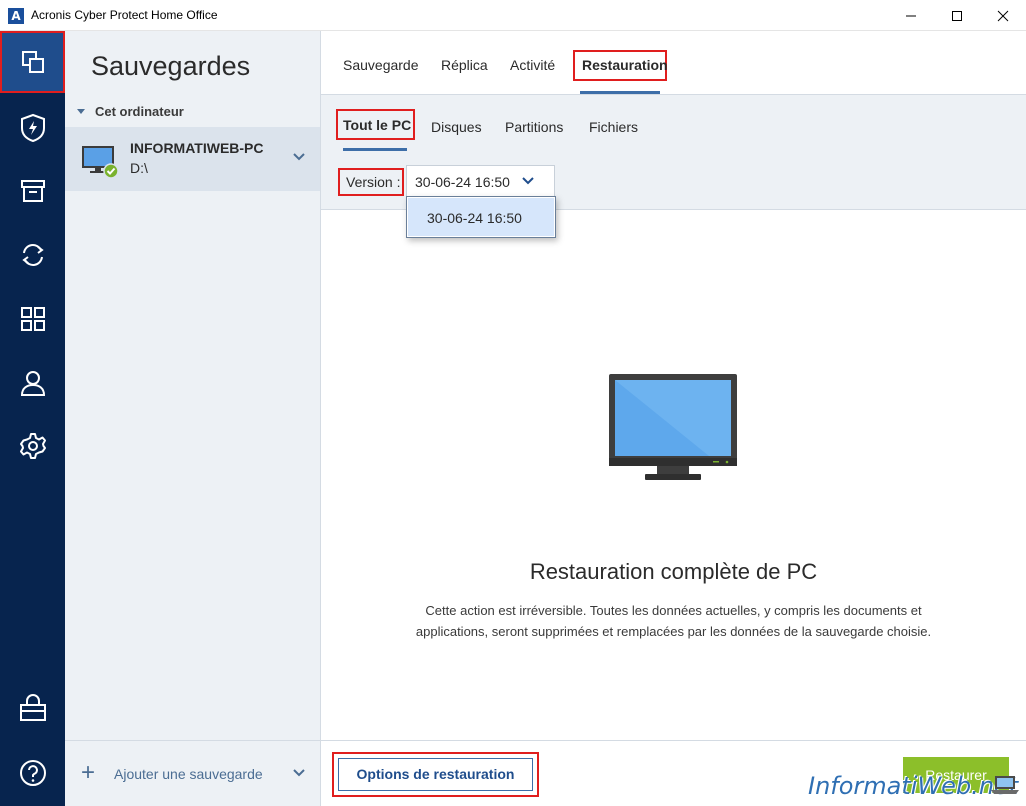  I want to click on nav-tools, so click(32, 319).